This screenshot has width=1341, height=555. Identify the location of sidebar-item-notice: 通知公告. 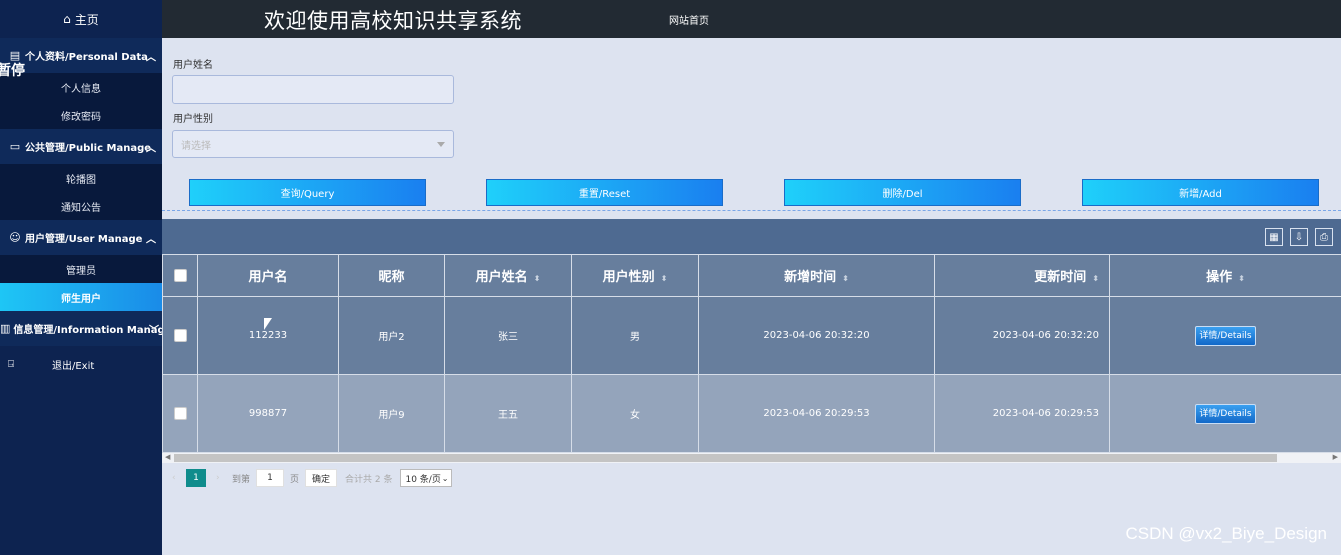
(81, 206).